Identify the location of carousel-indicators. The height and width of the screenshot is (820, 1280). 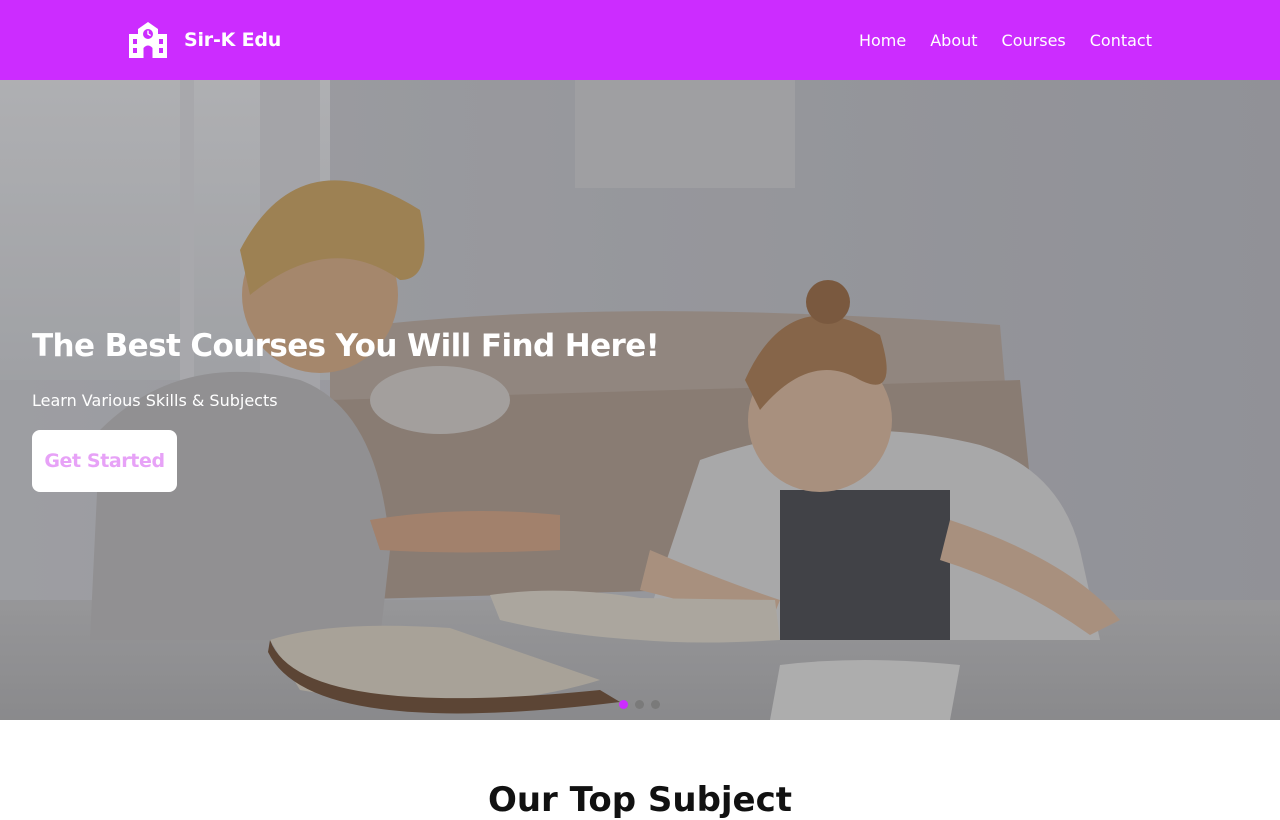
(639, 704).